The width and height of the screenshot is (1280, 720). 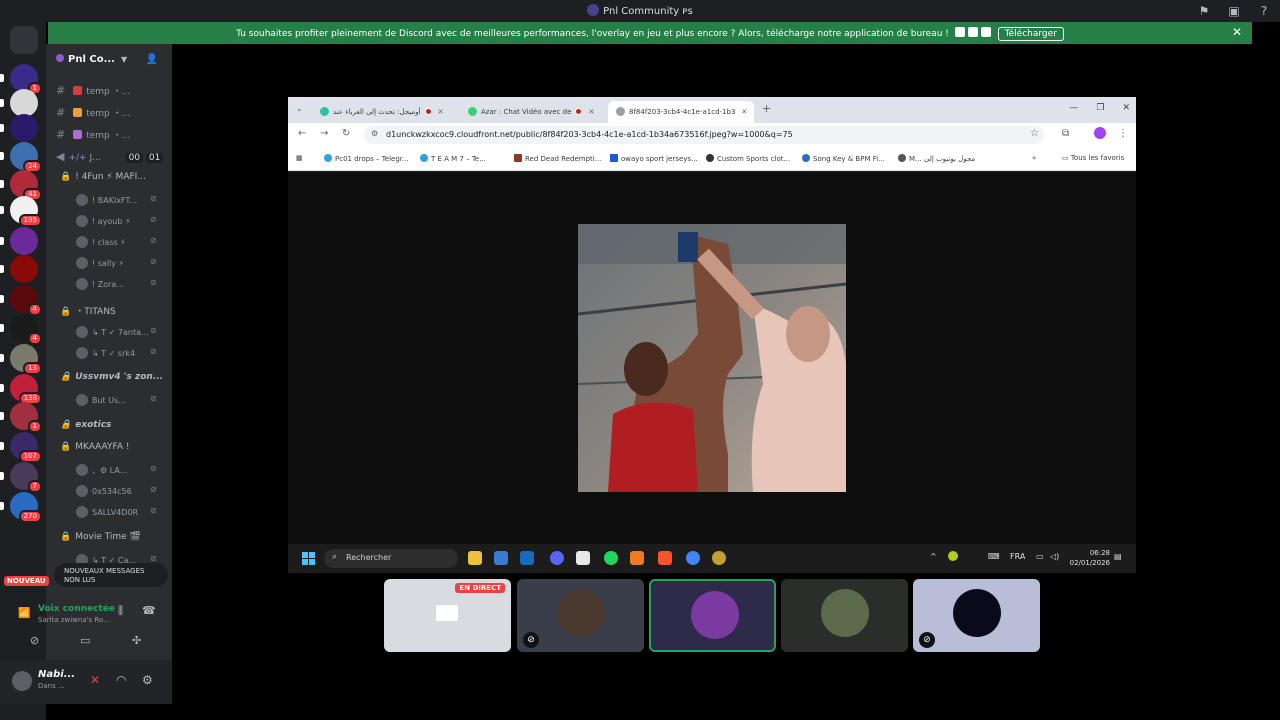 What do you see at coordinates (1040, 556) in the screenshot?
I see `network-icon: ▭` at bounding box center [1040, 556].